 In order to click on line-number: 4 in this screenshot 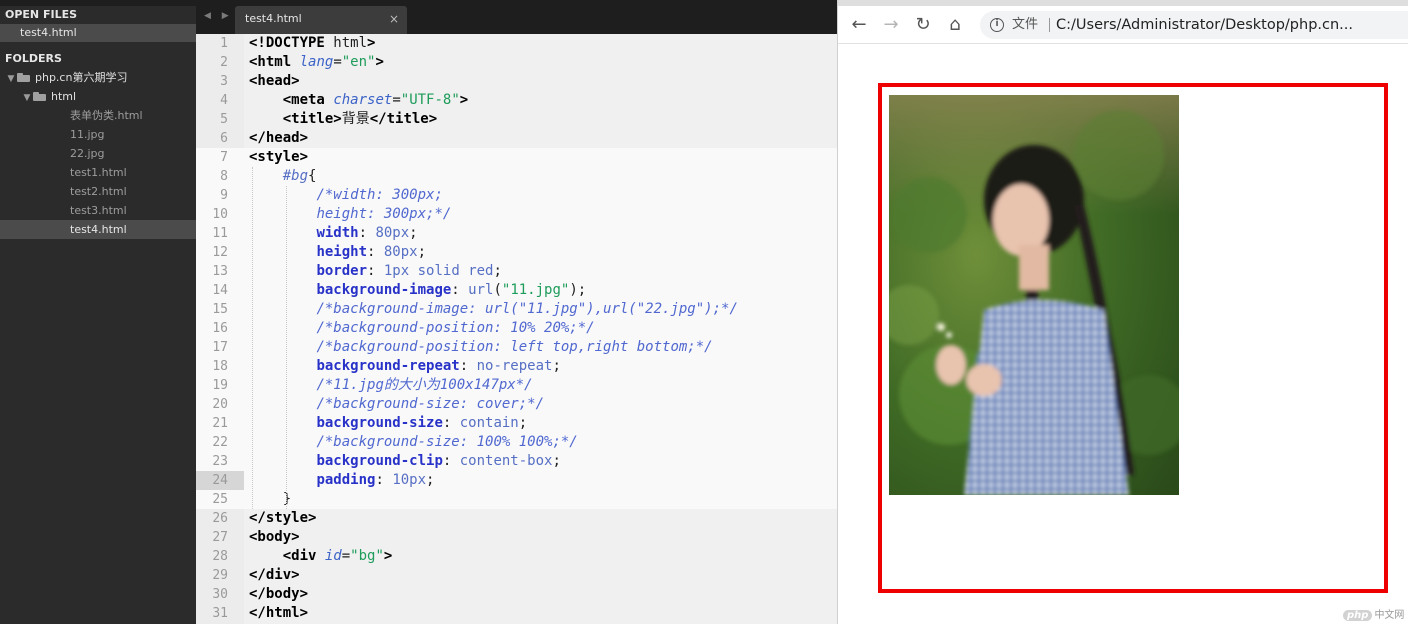, I will do `click(224, 100)`.